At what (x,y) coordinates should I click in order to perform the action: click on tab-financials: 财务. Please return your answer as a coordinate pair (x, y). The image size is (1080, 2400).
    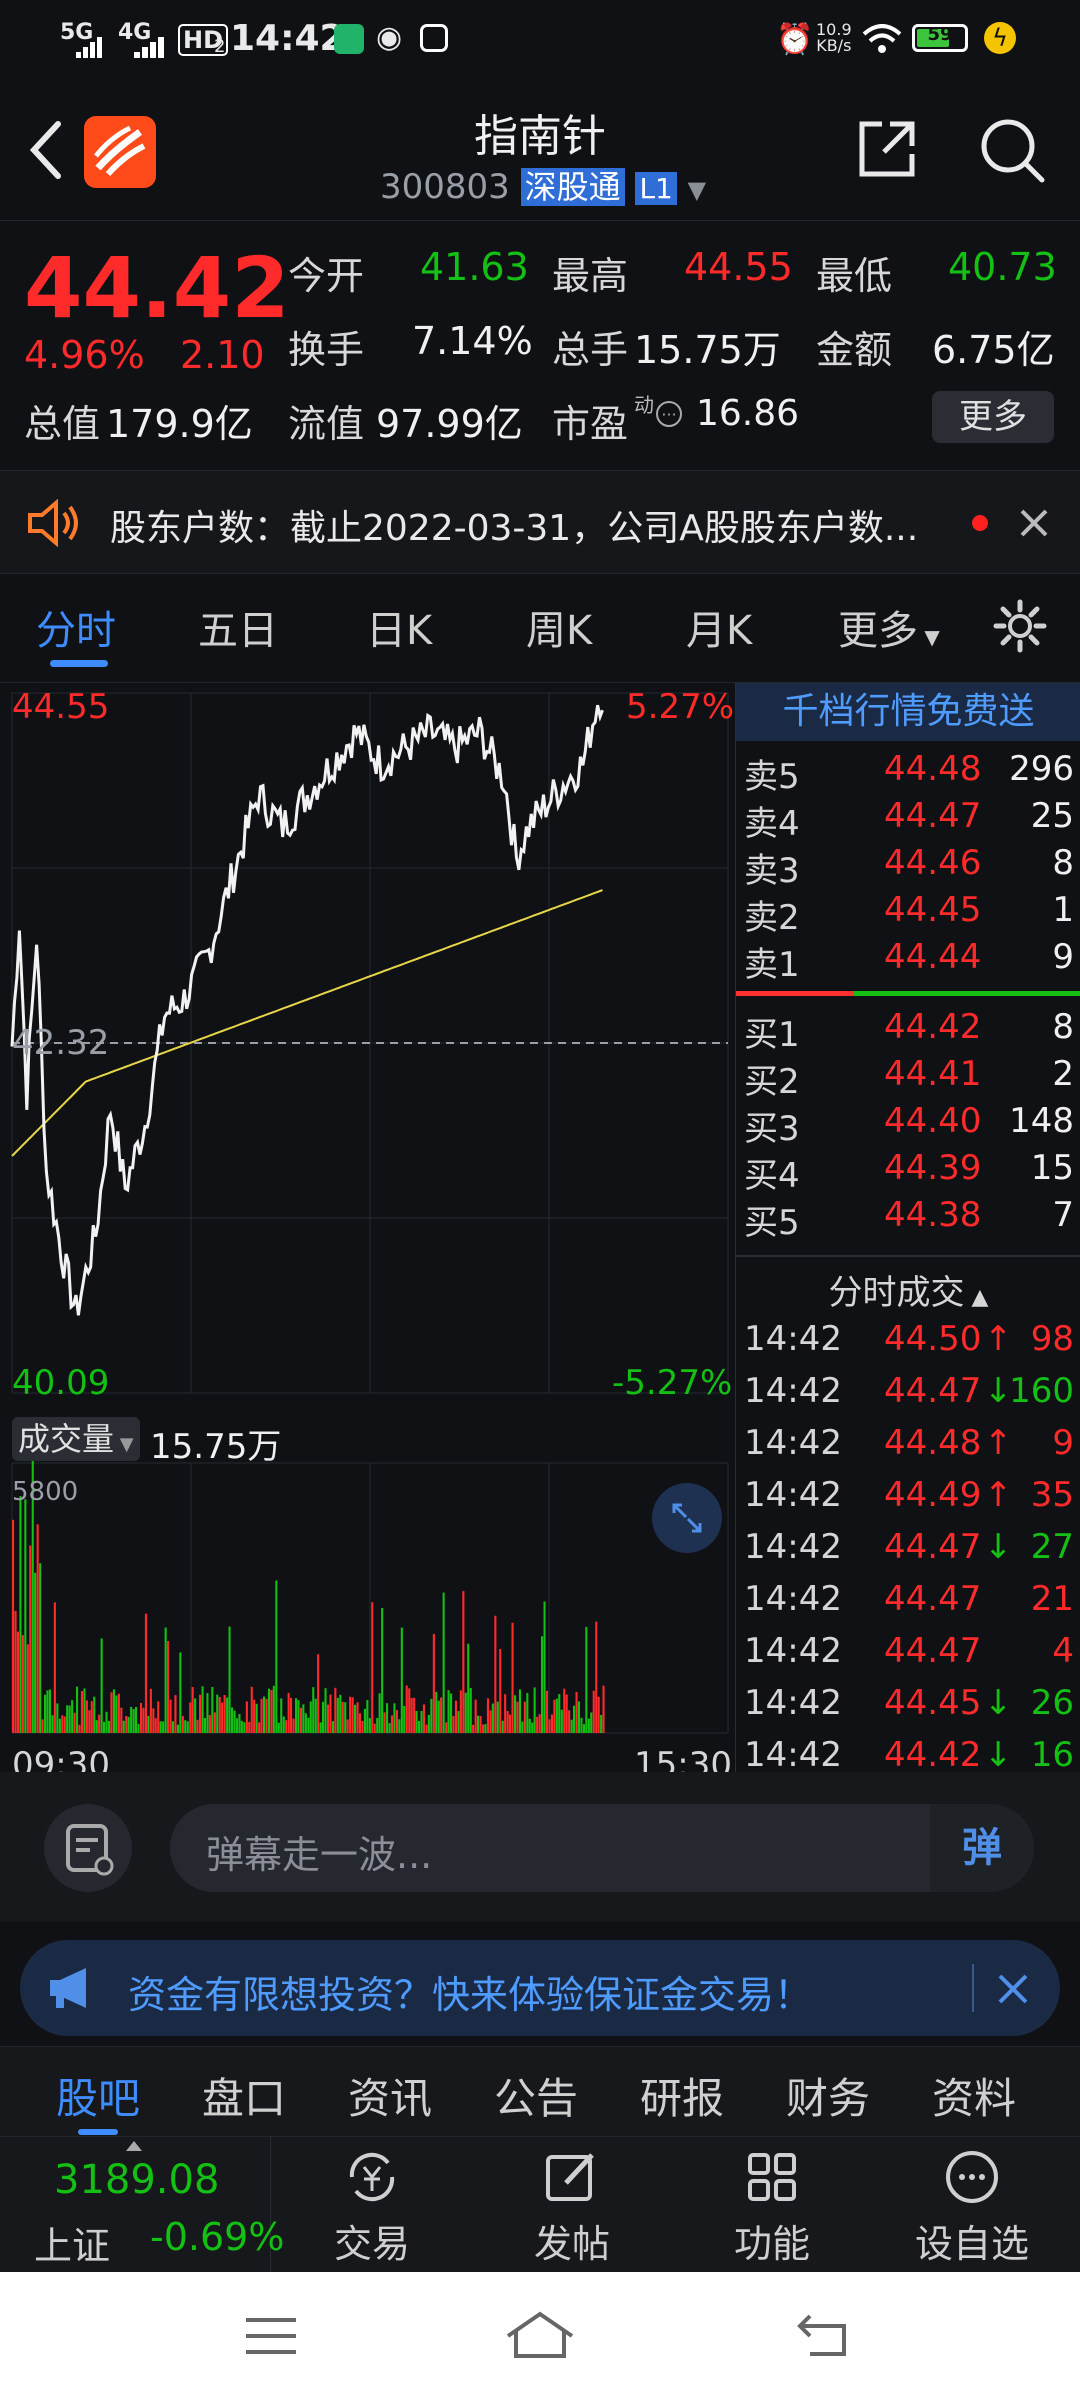
    Looking at the image, I should click on (828, 2095).